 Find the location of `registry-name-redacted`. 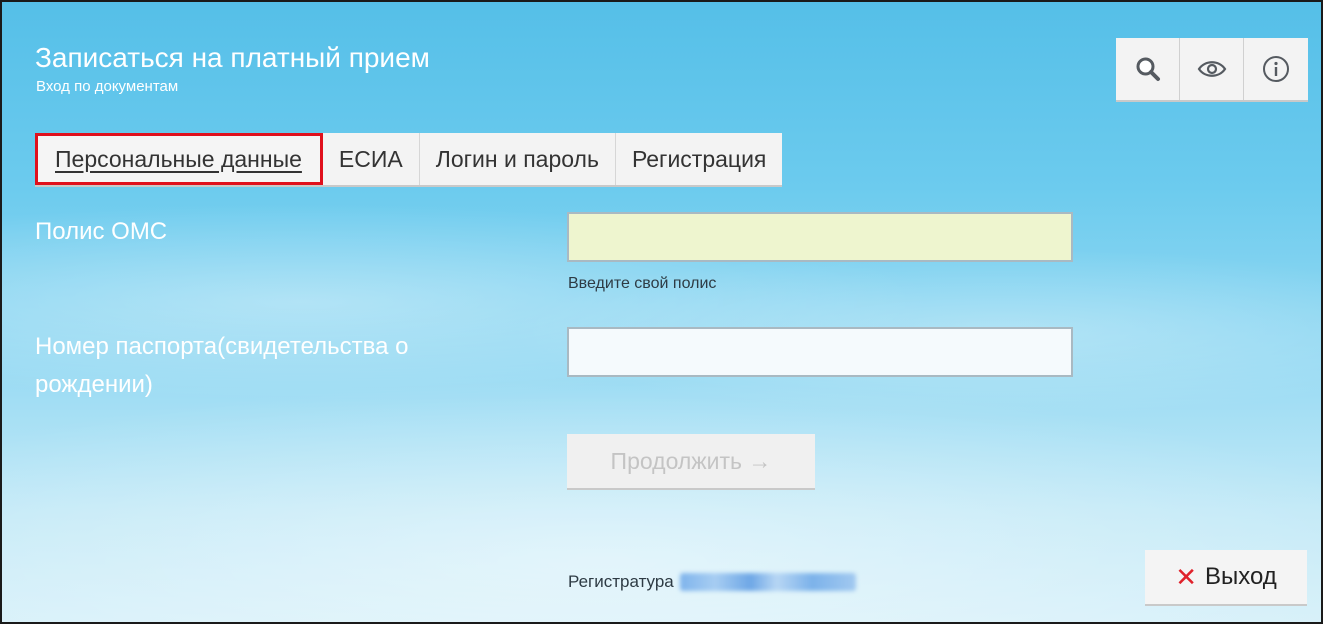

registry-name-redacted is located at coordinates (767, 582).